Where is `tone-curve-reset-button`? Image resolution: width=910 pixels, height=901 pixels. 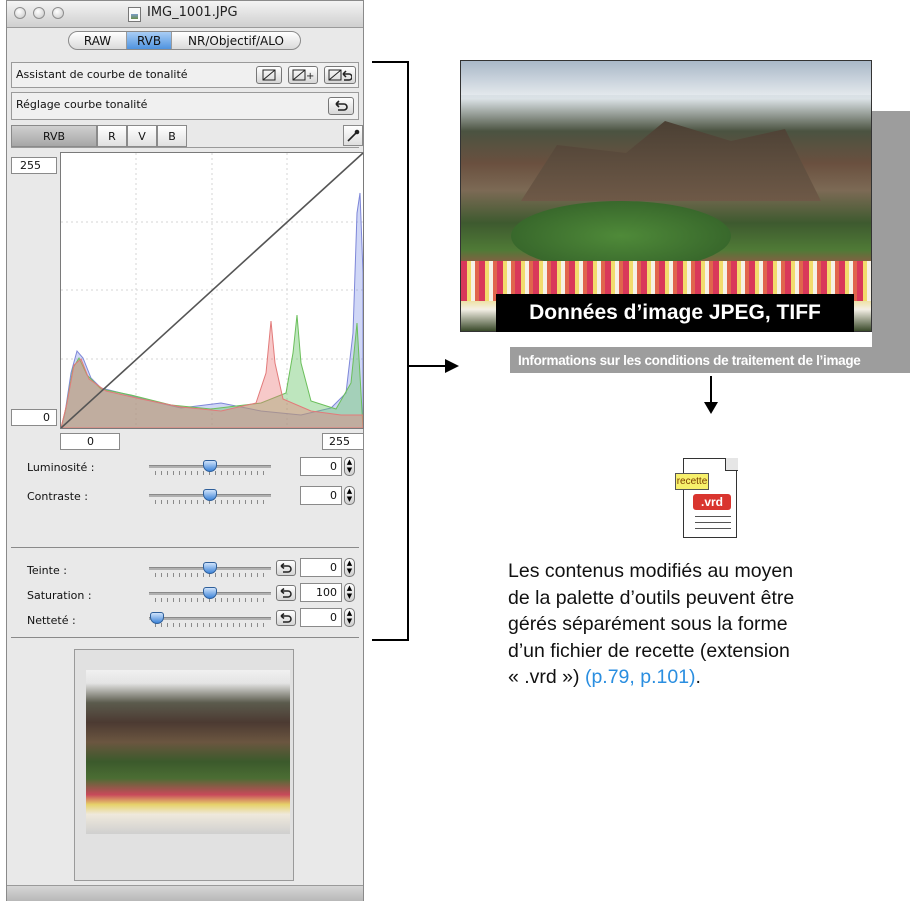 tone-curve-reset-button is located at coordinates (341, 106).